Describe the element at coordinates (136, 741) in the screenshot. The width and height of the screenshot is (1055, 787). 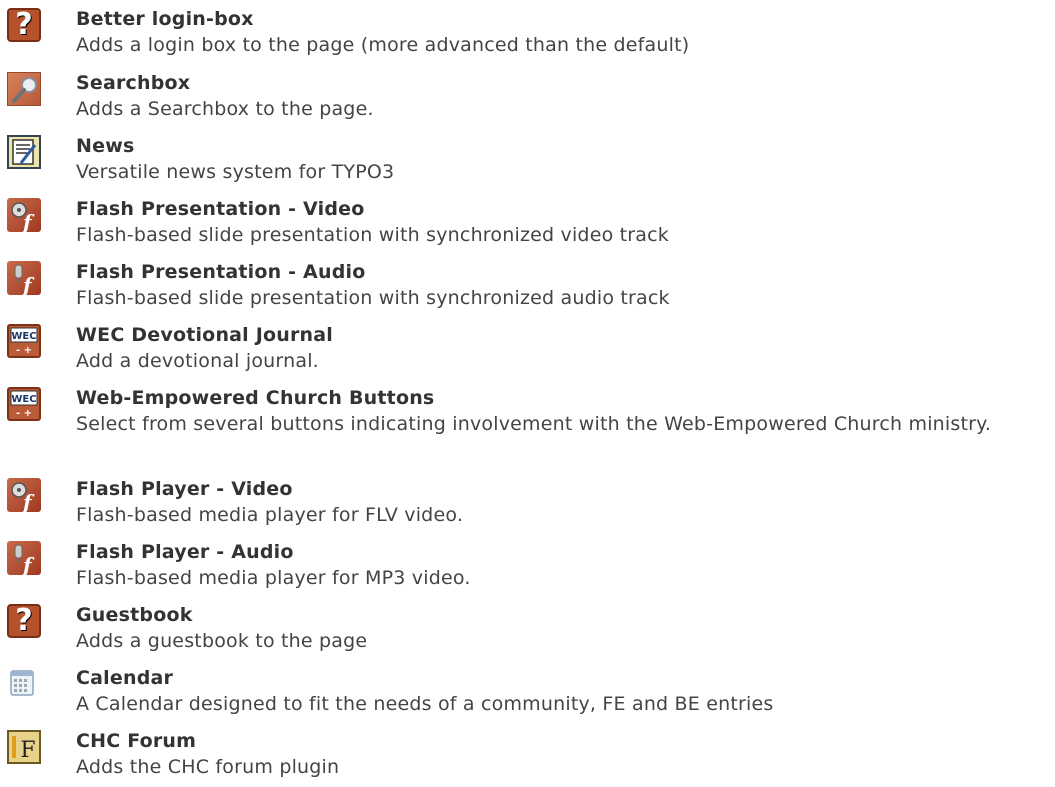
I see `plugin-title: CHC Forum` at that location.